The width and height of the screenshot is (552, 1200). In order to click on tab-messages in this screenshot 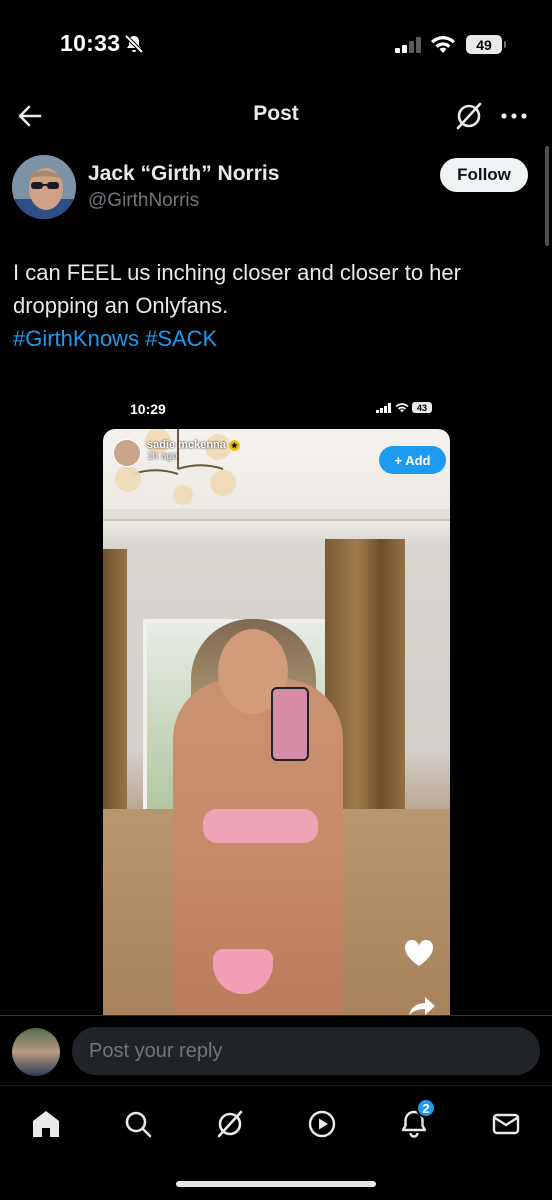, I will do `click(506, 1124)`.